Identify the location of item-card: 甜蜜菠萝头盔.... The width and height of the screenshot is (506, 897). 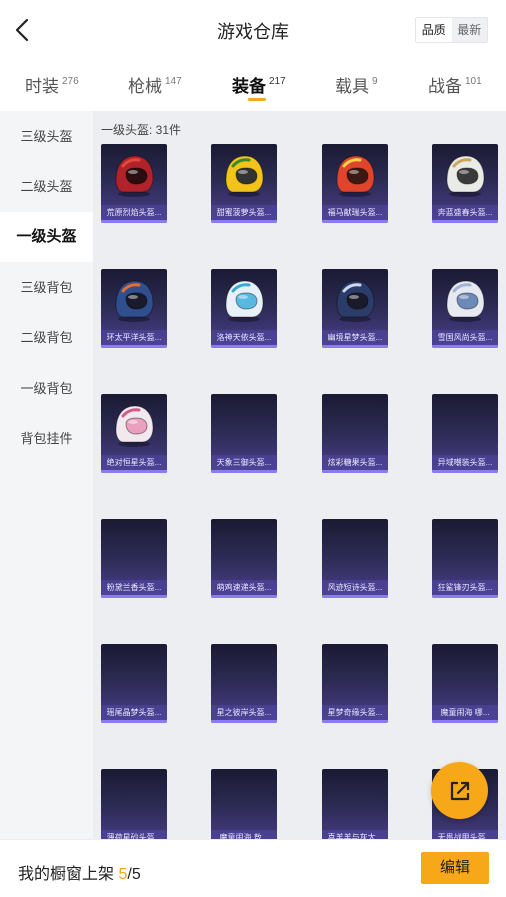
(244, 183).